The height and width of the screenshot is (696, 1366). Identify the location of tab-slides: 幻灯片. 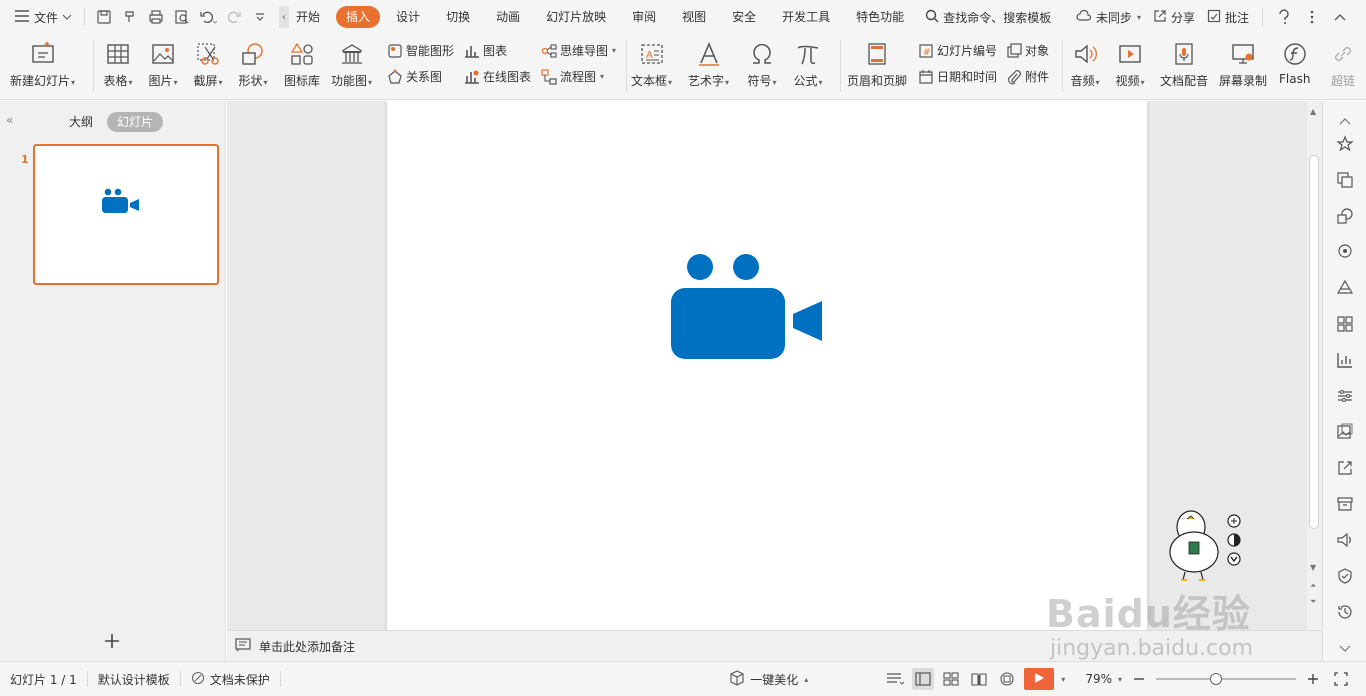
(135, 122).